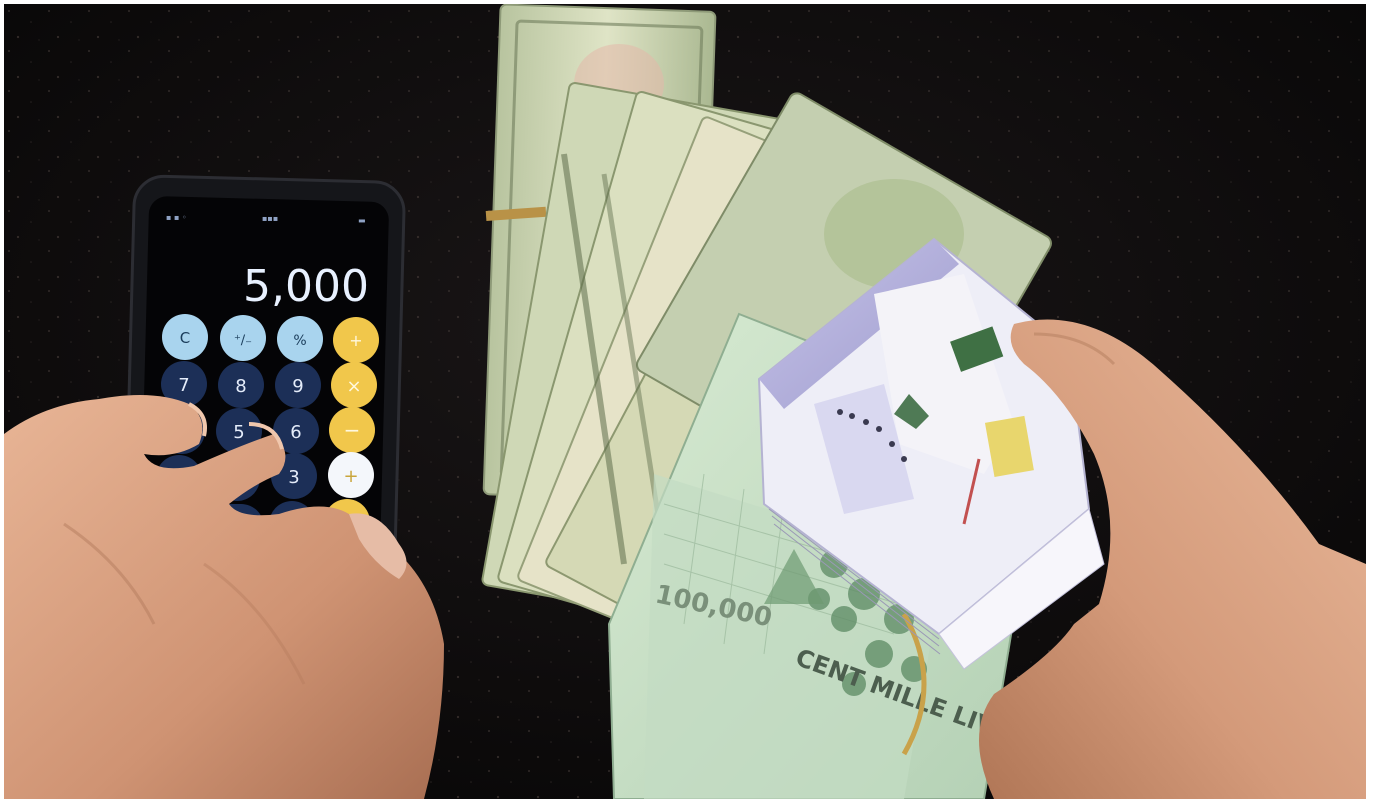  What do you see at coordinates (293, 477) in the screenshot?
I see `svg-text: 3` at bounding box center [293, 477].